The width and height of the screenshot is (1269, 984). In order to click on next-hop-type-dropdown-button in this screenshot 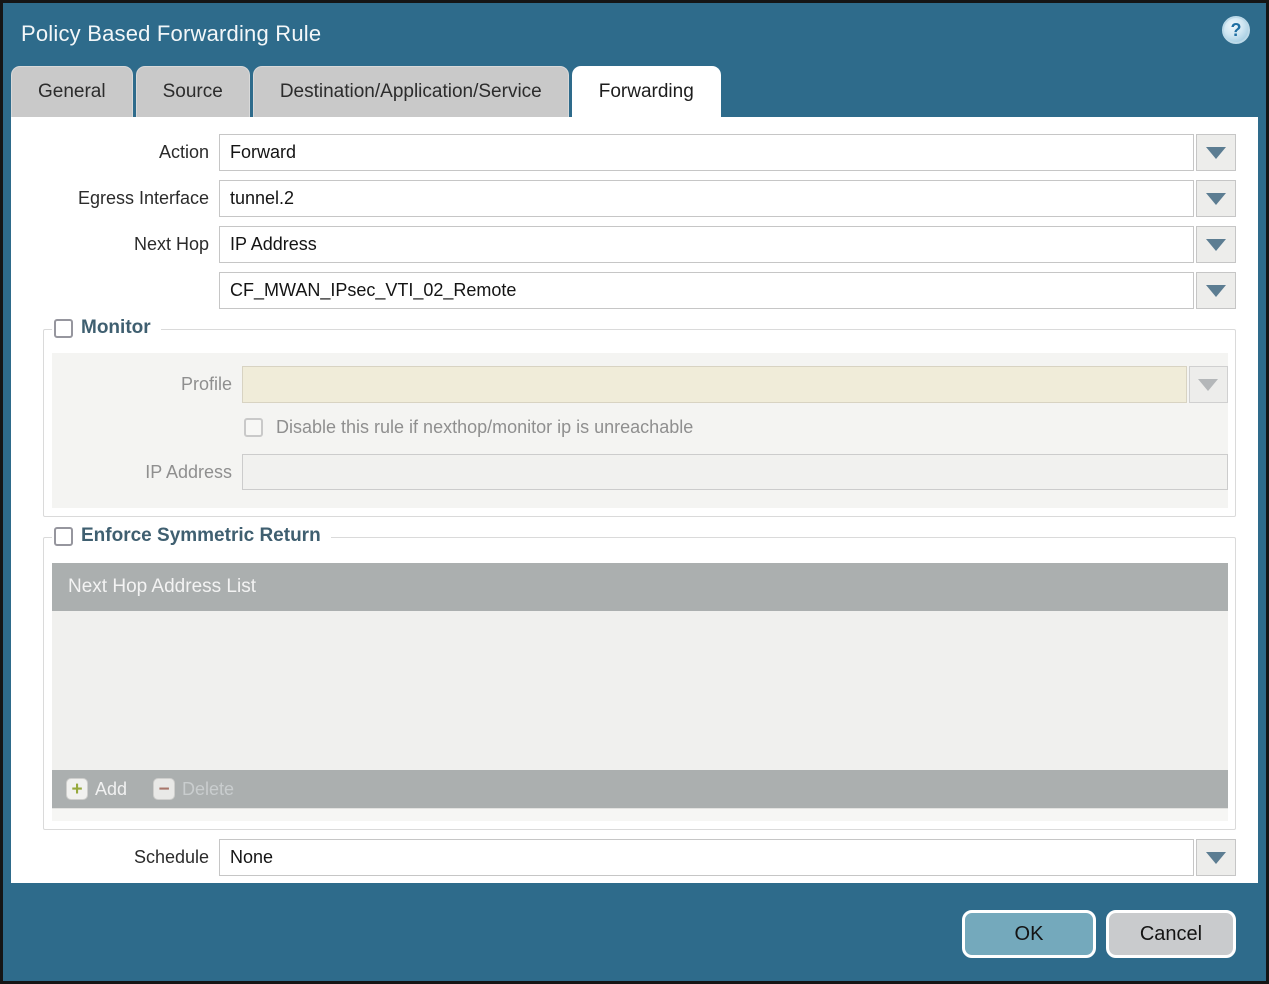, I will do `click(1216, 244)`.